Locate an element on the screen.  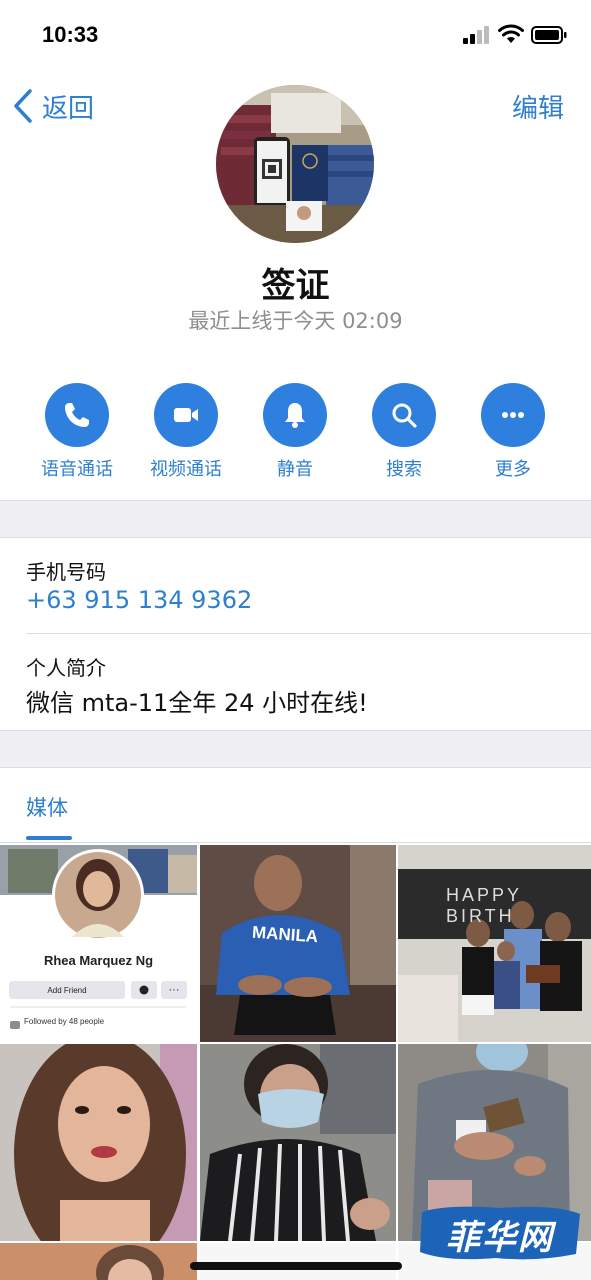
photo-birthday-group is located at coordinates (494, 943).